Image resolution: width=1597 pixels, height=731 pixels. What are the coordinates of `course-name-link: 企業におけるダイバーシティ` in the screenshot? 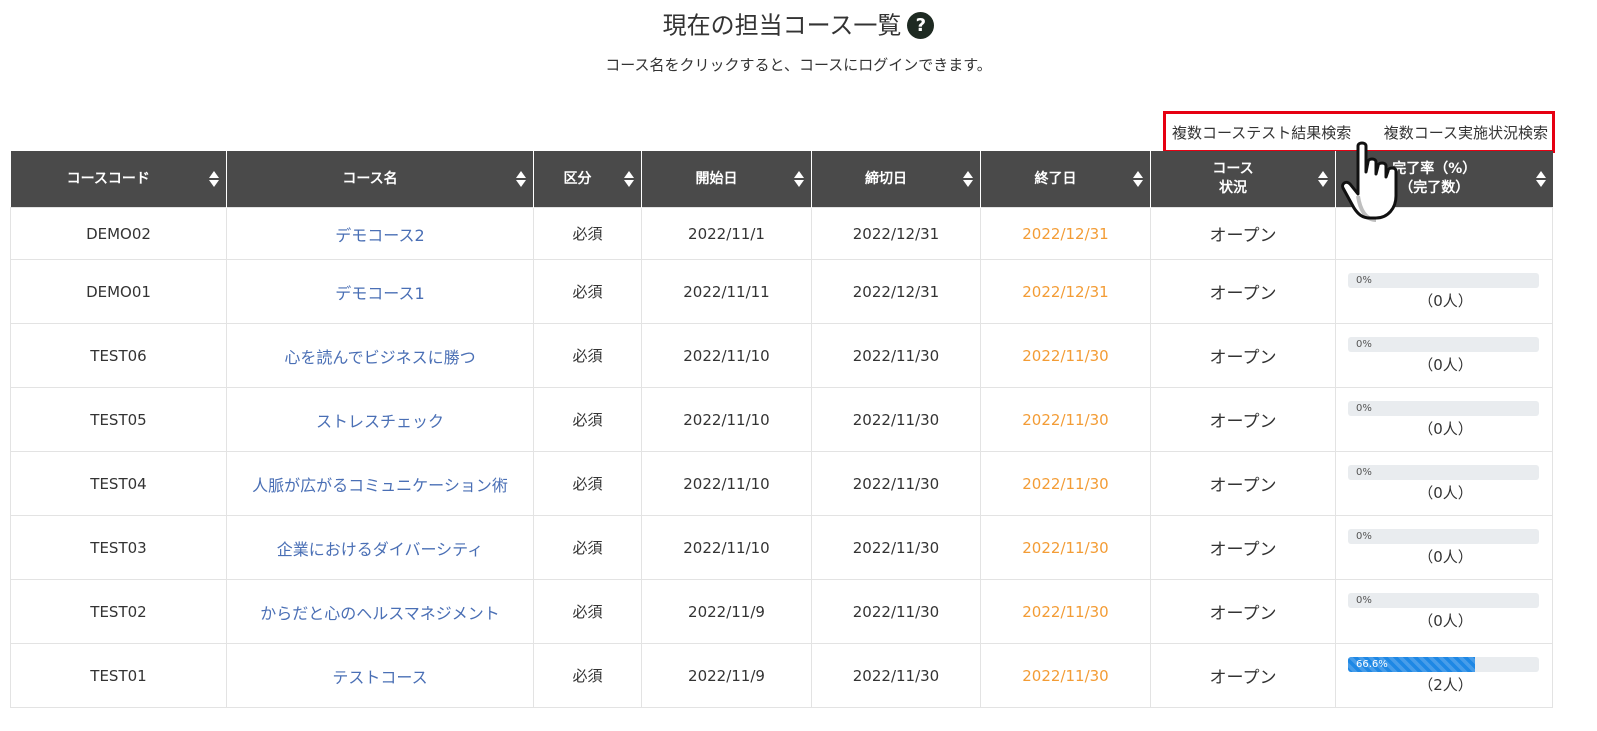 It's located at (380, 547).